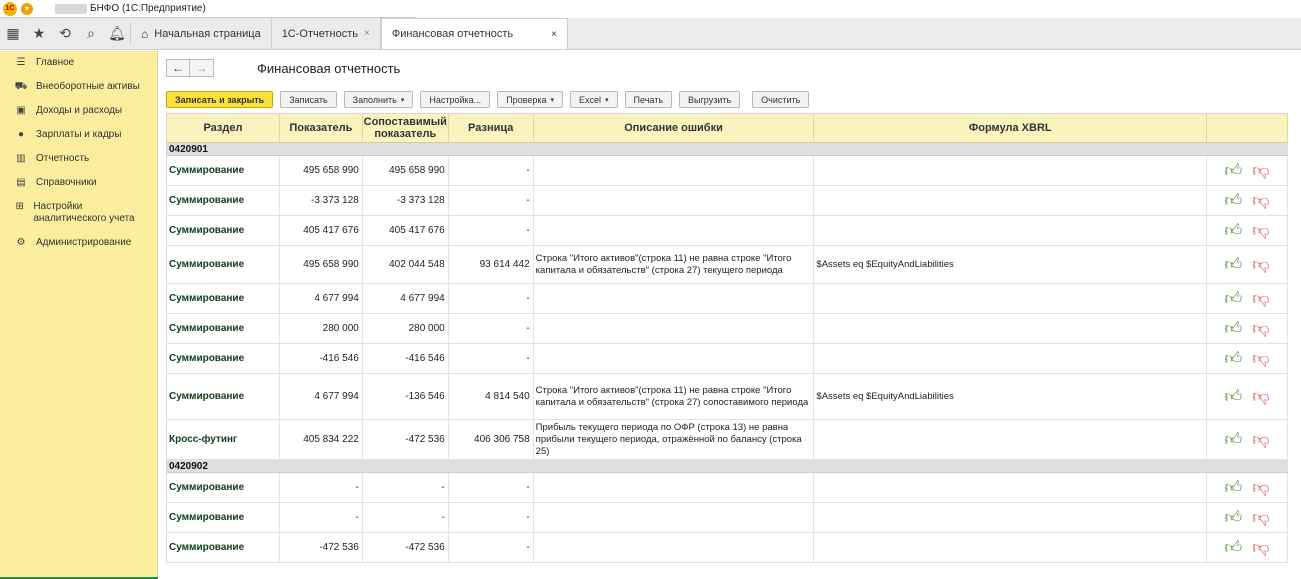  I want to click on group-row: 0420902, so click(727, 466).